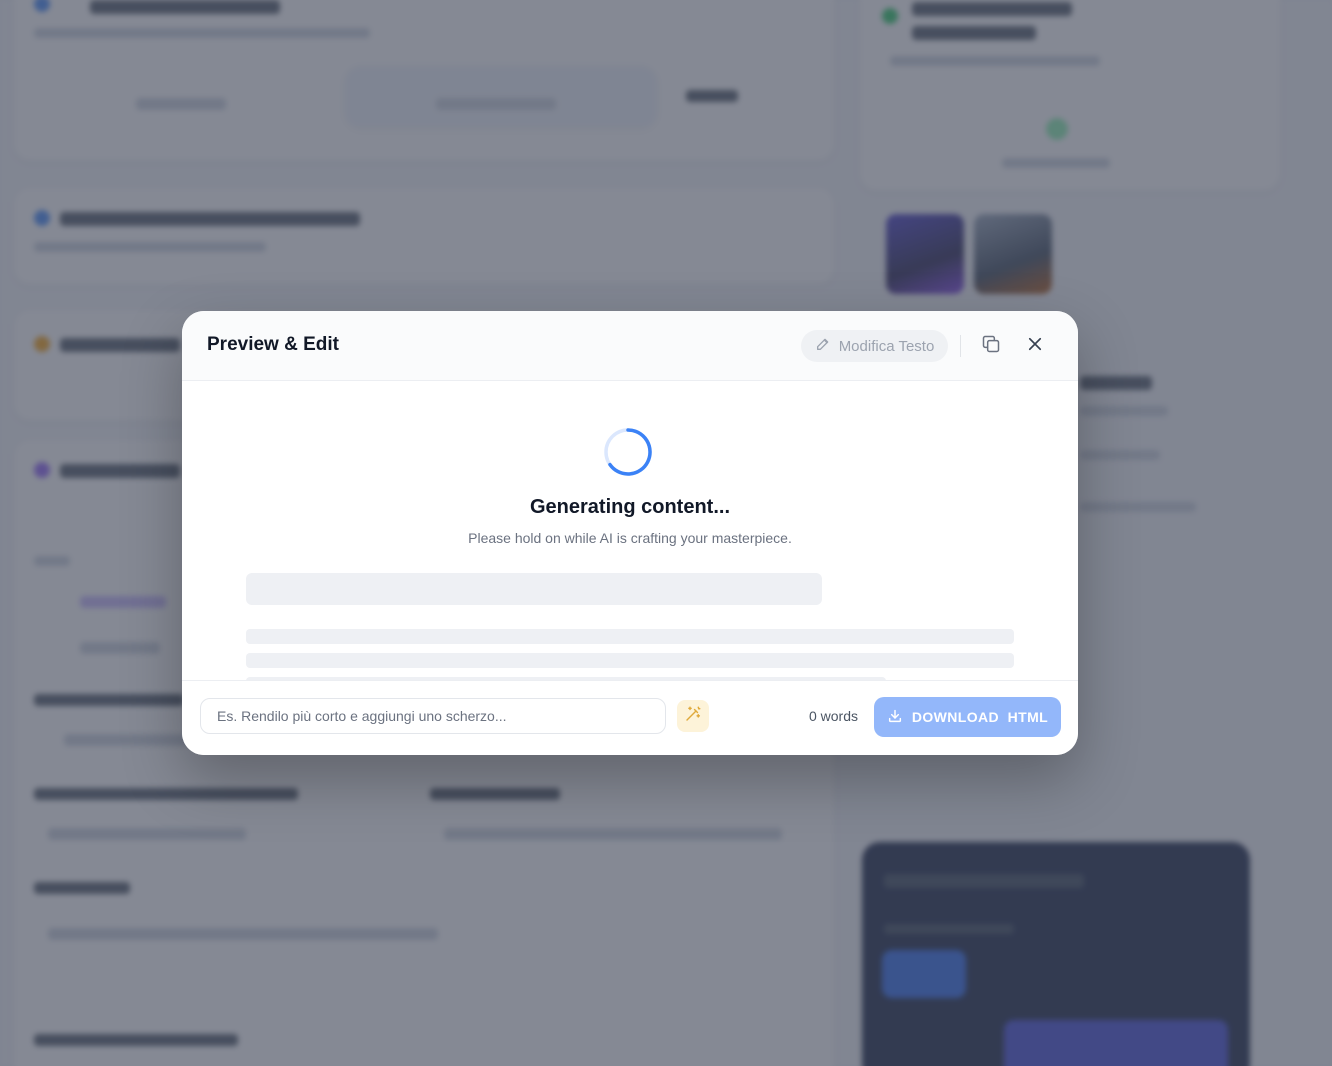 Image resolution: width=1332 pixels, height=1066 pixels. I want to click on magic-rewrite-button, so click(693, 716).